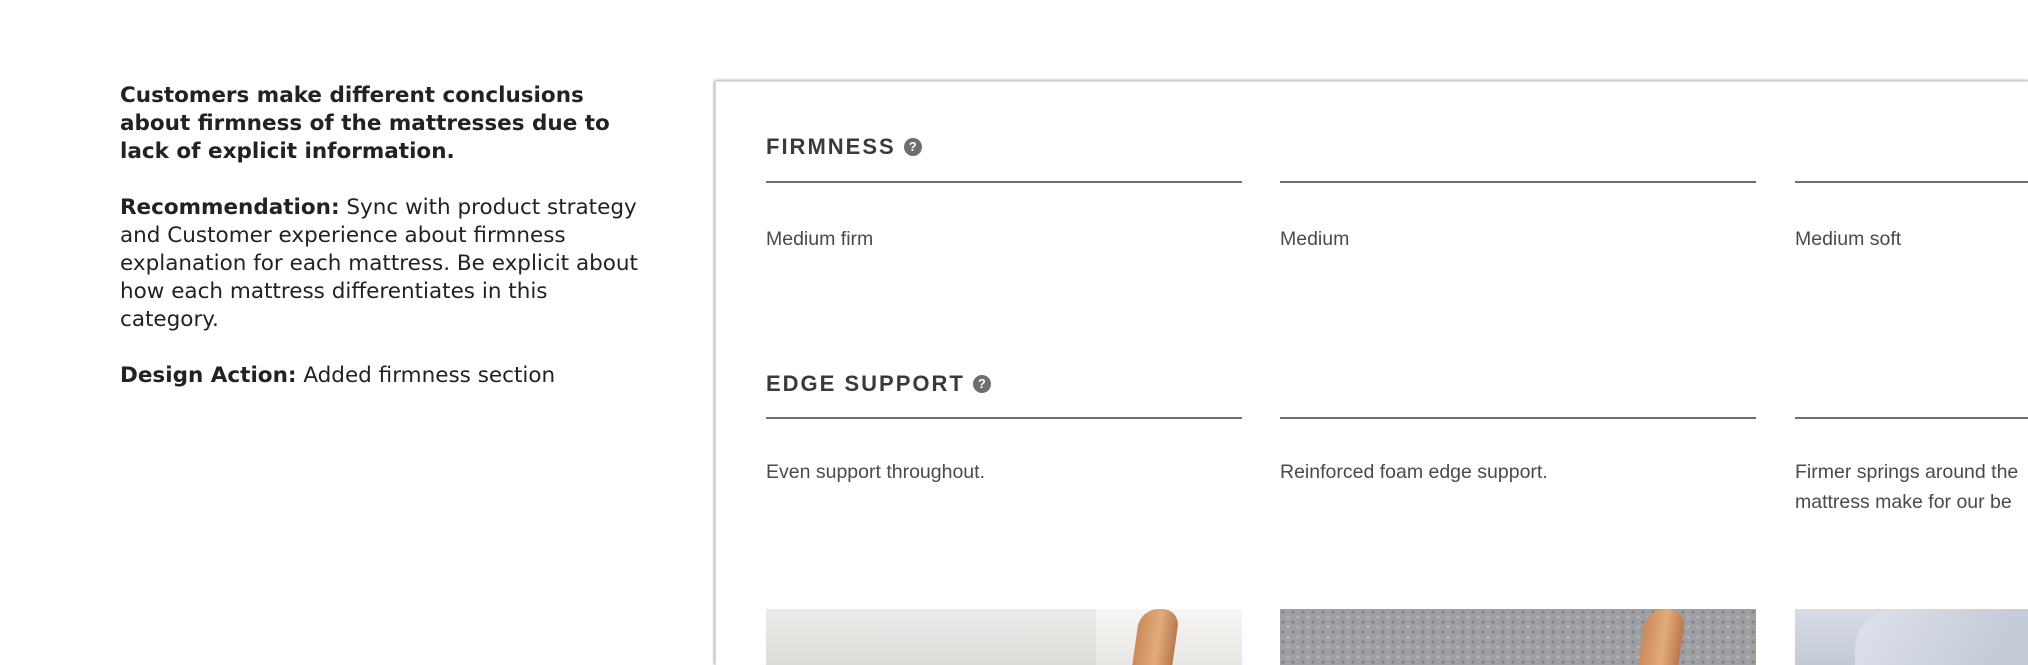  What do you see at coordinates (1941, 637) in the screenshot?
I see `fabric-fold-shape` at bounding box center [1941, 637].